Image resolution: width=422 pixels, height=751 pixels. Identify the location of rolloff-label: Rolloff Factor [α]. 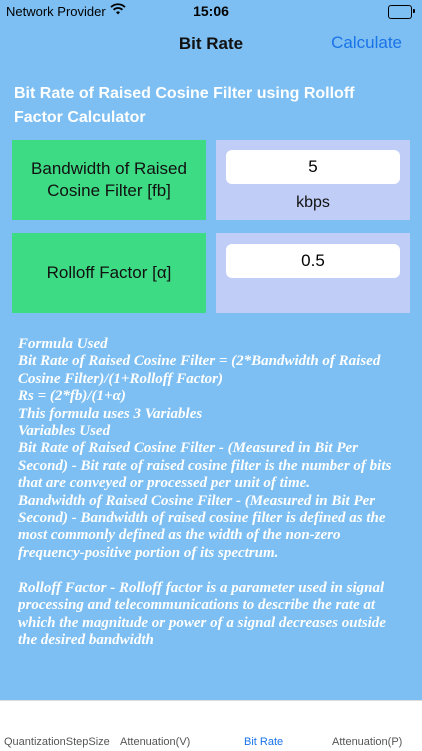
(109, 273).